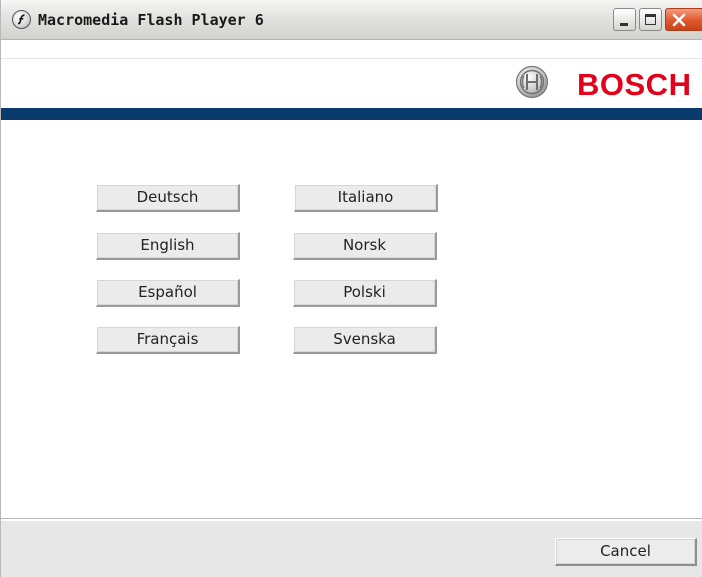  What do you see at coordinates (168, 246) in the screenshot?
I see `language-button-left-1: English` at bounding box center [168, 246].